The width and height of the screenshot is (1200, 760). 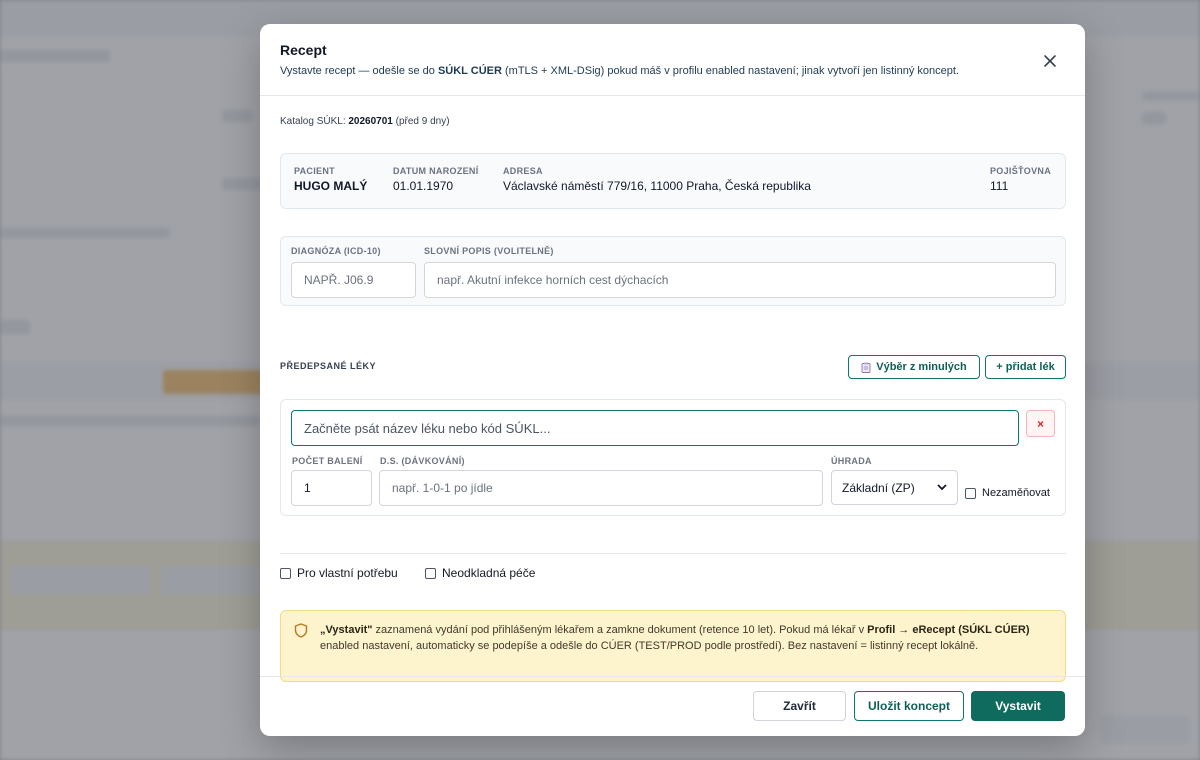 What do you see at coordinates (655, 428) in the screenshot?
I see `drug-search-input` at bounding box center [655, 428].